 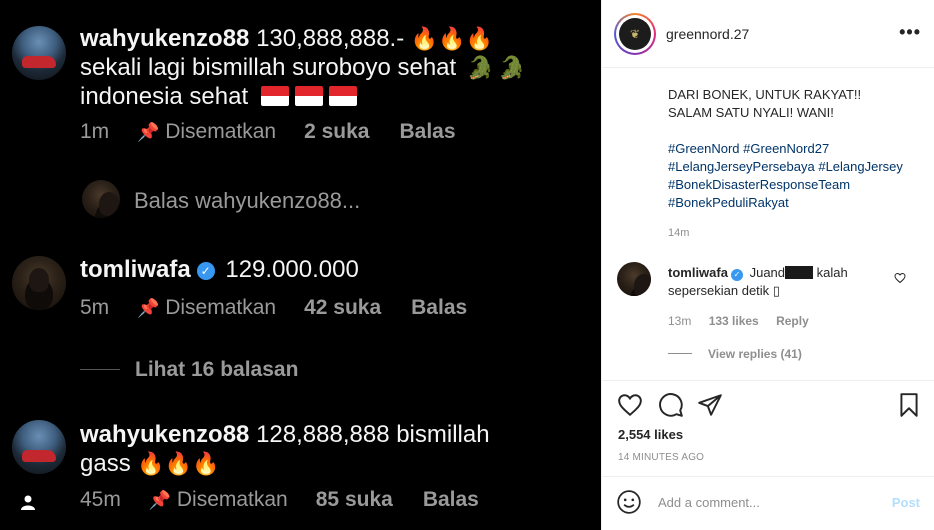 What do you see at coordinates (765, 94) in the screenshot?
I see `caption-line-1: DARI BONEK, UNTUK RAKYAT!!` at bounding box center [765, 94].